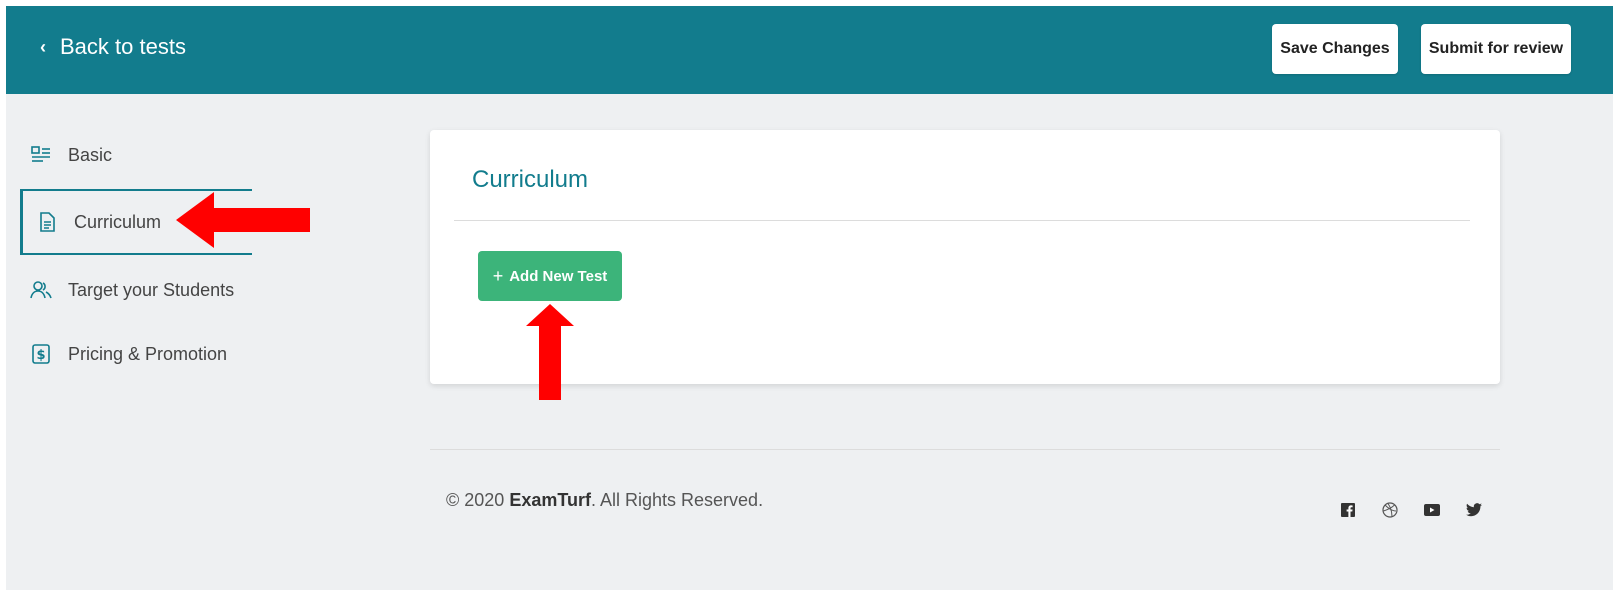 The width and height of the screenshot is (1613, 596). What do you see at coordinates (151, 289) in the screenshot?
I see `sidebar-item-label: Target your Students` at bounding box center [151, 289].